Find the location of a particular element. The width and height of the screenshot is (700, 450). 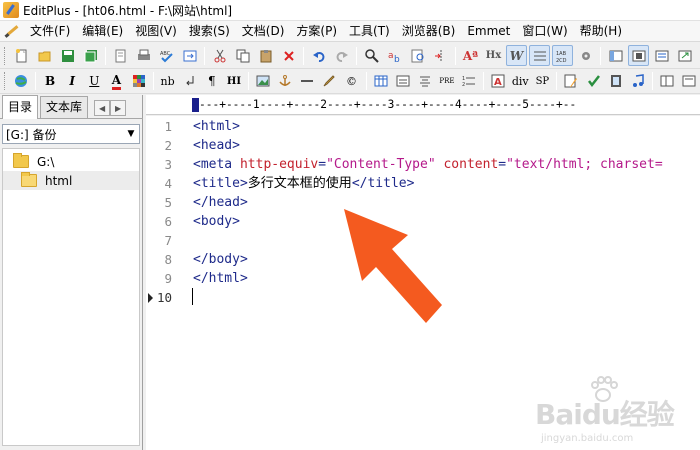

horizontal-rule-button is located at coordinates (307, 81).